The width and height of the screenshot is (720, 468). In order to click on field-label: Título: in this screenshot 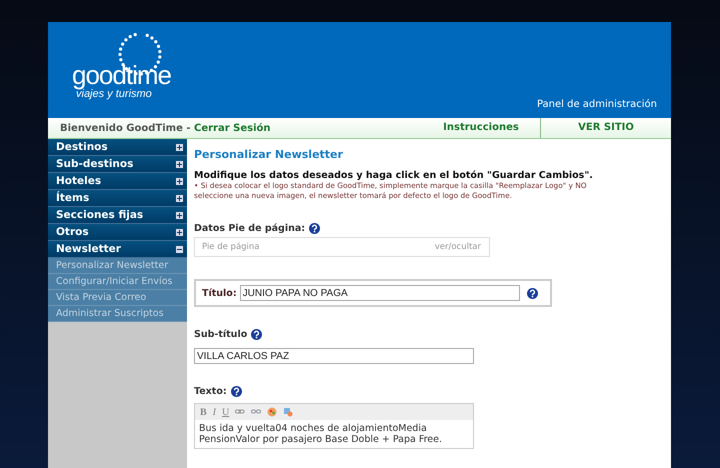, I will do `click(219, 293)`.